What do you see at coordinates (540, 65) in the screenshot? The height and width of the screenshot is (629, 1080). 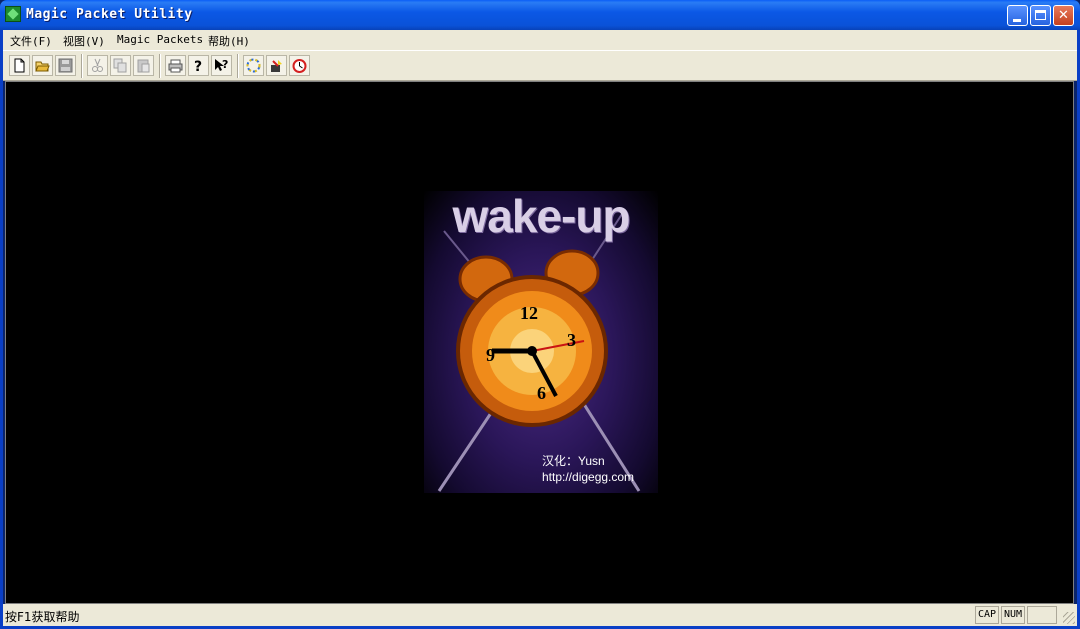 I see `toolbar: ? ?` at bounding box center [540, 65].